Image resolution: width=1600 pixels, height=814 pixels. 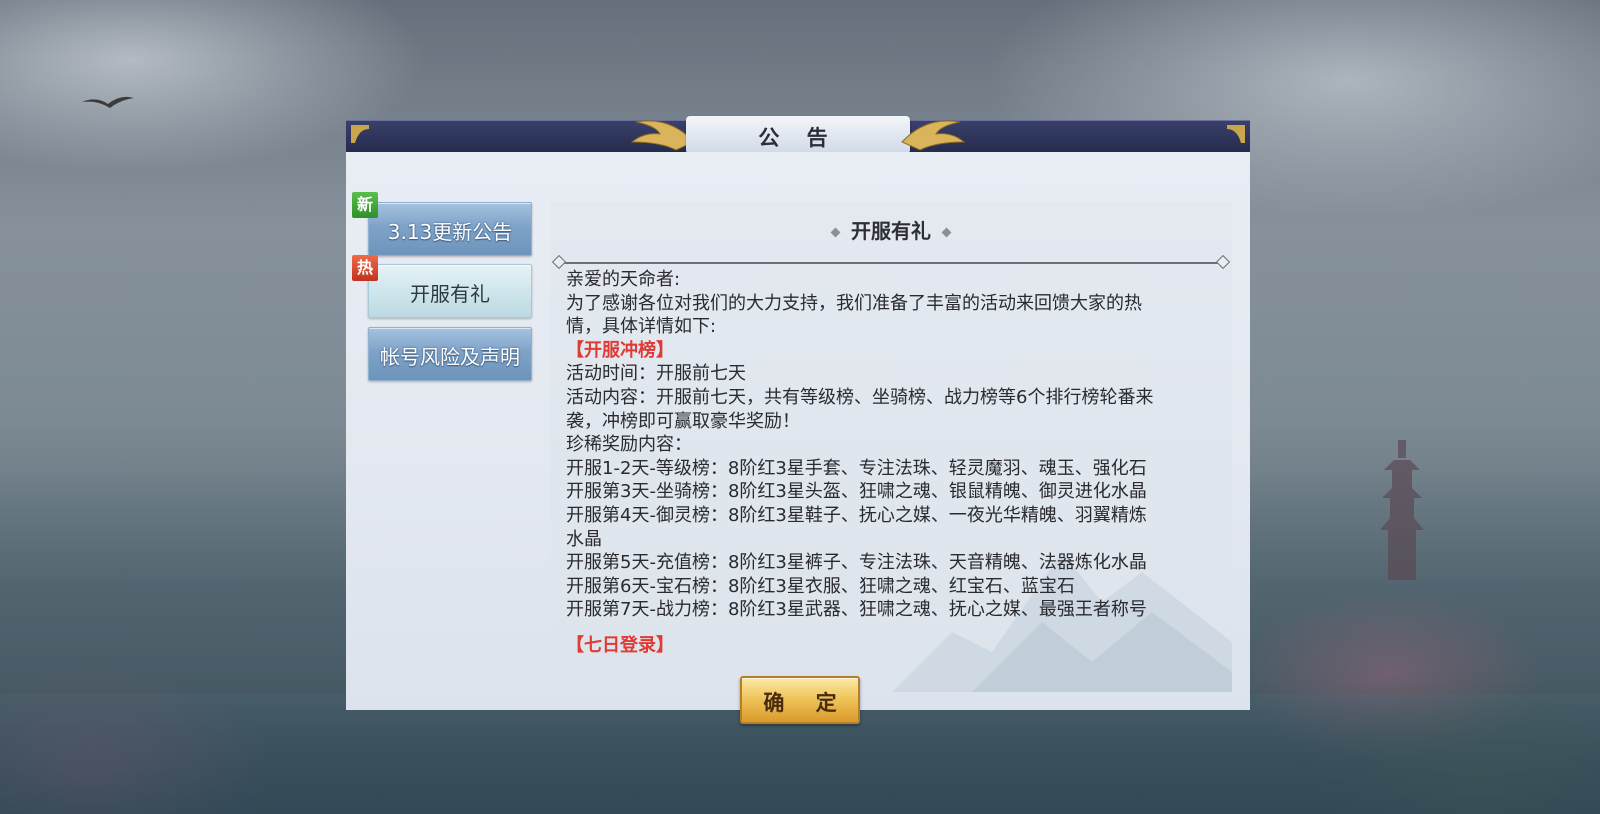 I want to click on tab-server-gift: 开服有礼, so click(x=450, y=291).